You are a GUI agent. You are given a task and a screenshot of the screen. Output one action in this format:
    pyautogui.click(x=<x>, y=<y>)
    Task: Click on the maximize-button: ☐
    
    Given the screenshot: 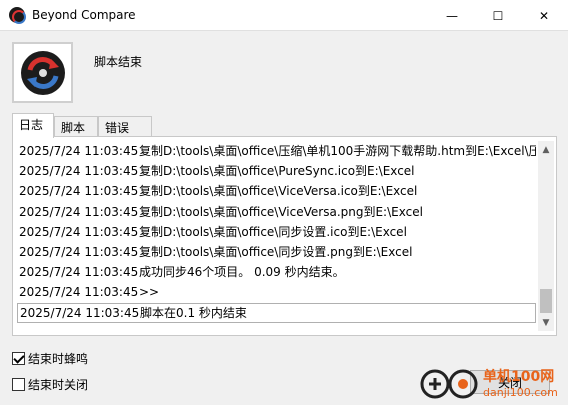 What is the action you would take?
    pyautogui.click(x=498, y=15)
    